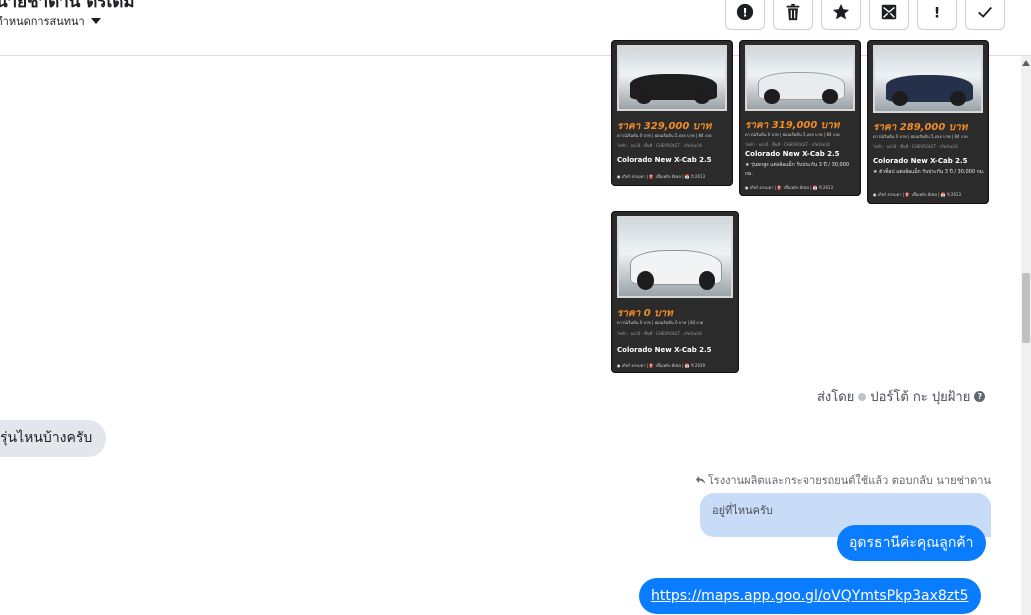  What do you see at coordinates (985, 12) in the screenshot?
I see `checkmark-icon` at bounding box center [985, 12].